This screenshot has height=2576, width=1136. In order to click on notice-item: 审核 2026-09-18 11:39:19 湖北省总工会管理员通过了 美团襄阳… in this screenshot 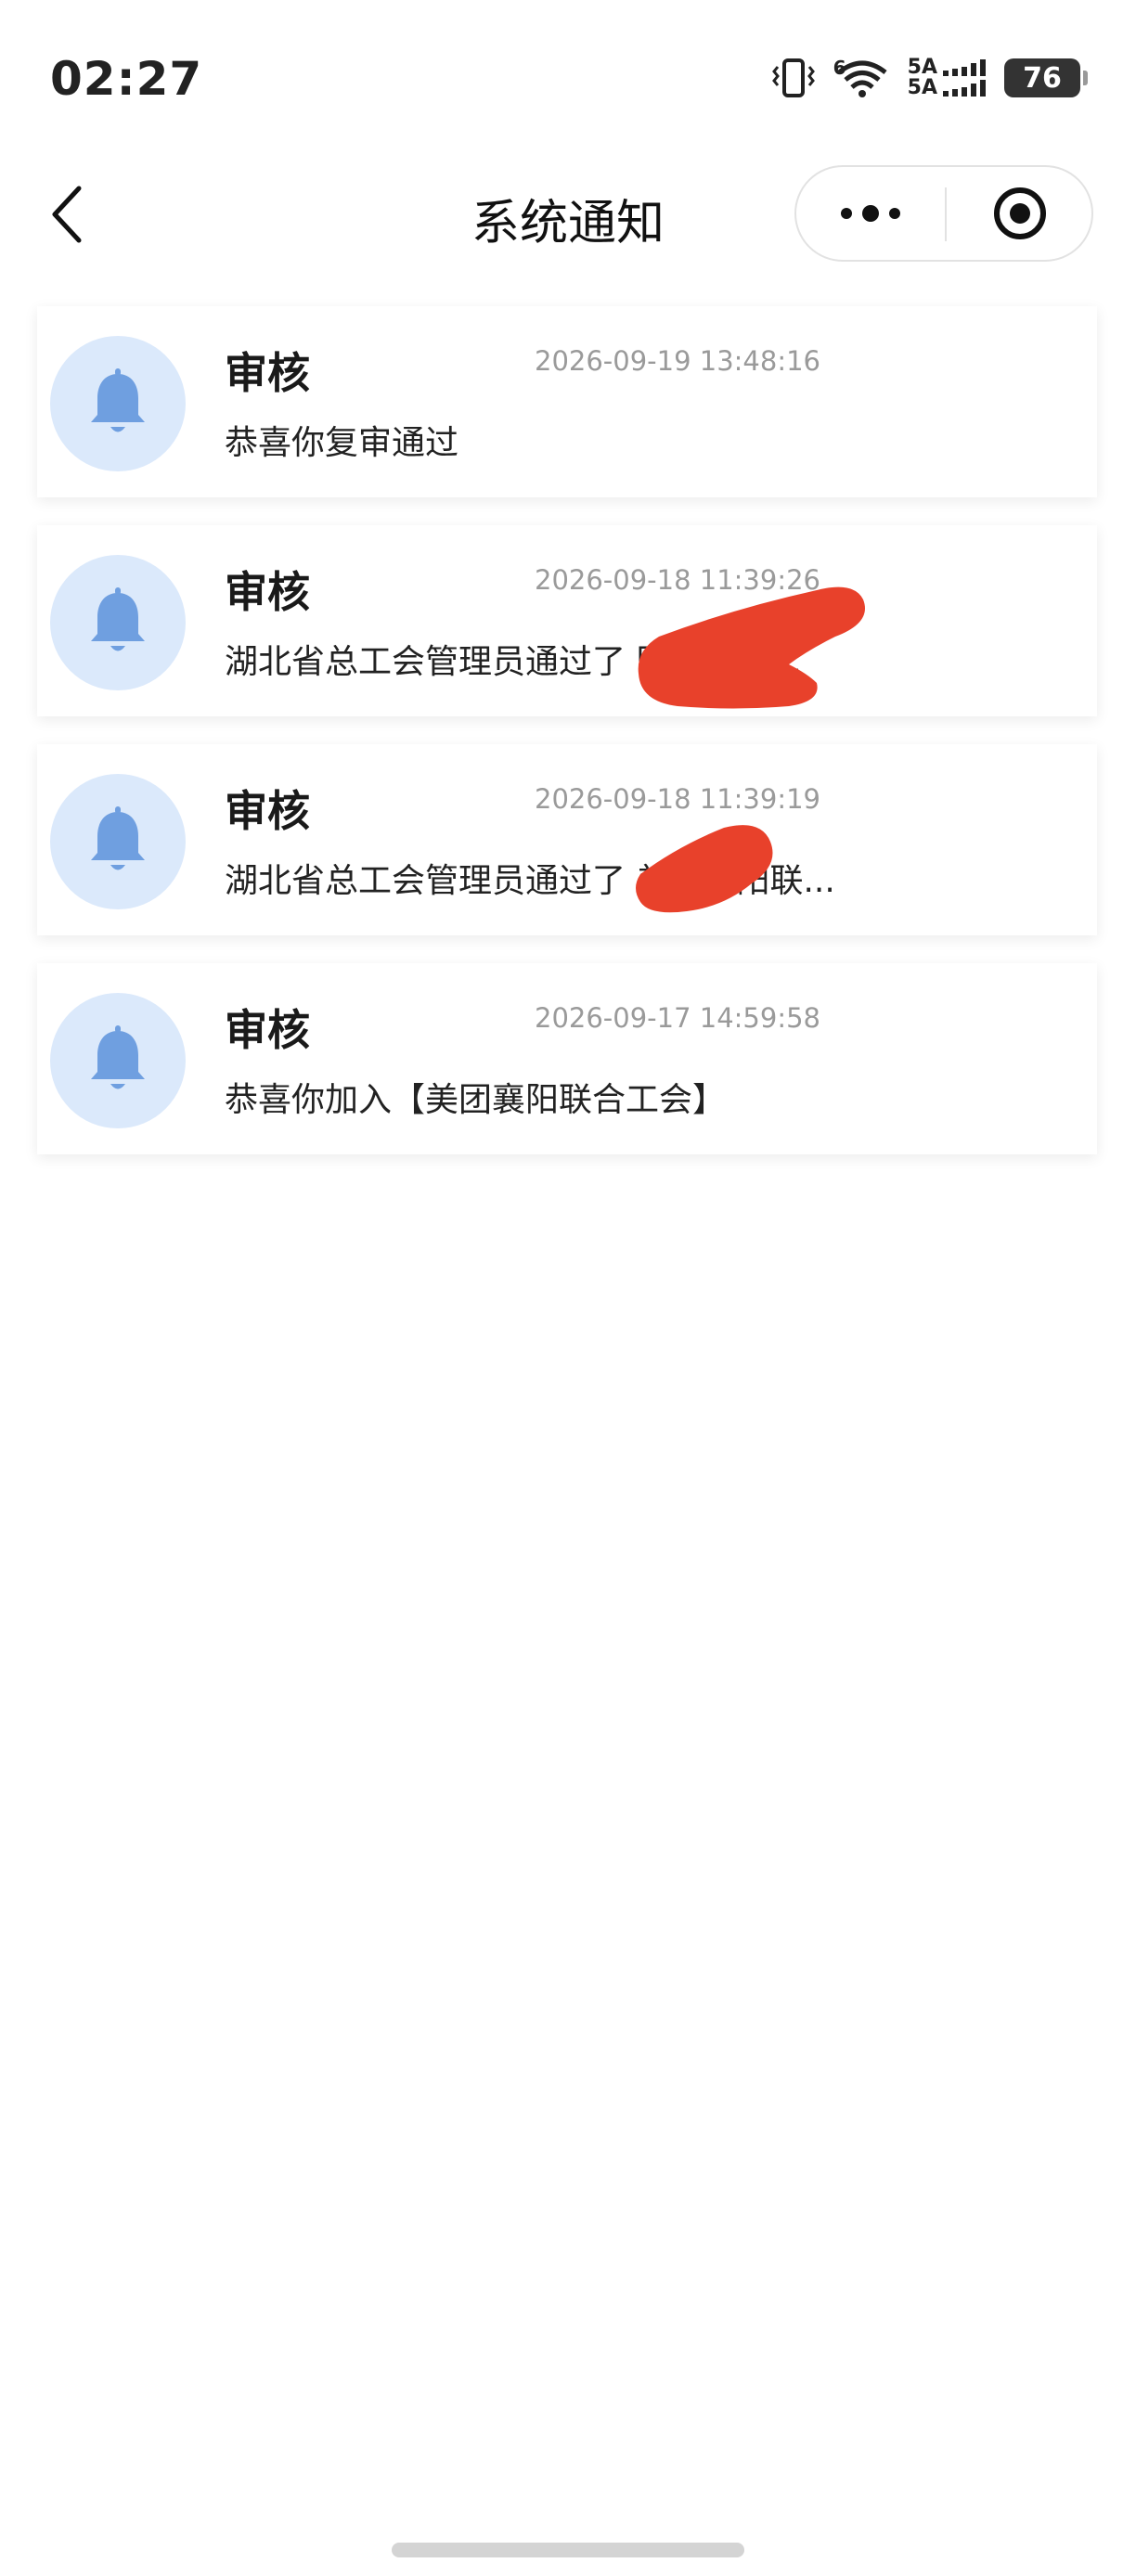, I will do `click(567, 840)`.